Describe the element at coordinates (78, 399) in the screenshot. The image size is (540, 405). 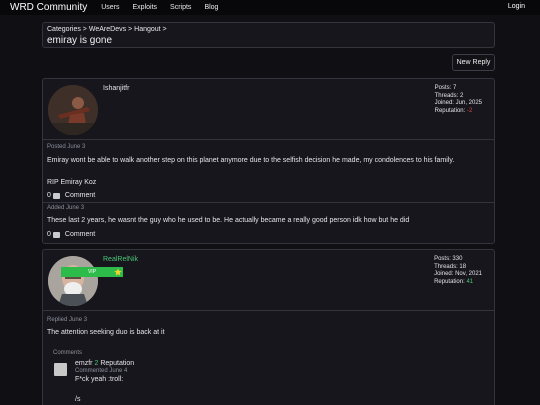
I see `comment-text-line: /s` at that location.